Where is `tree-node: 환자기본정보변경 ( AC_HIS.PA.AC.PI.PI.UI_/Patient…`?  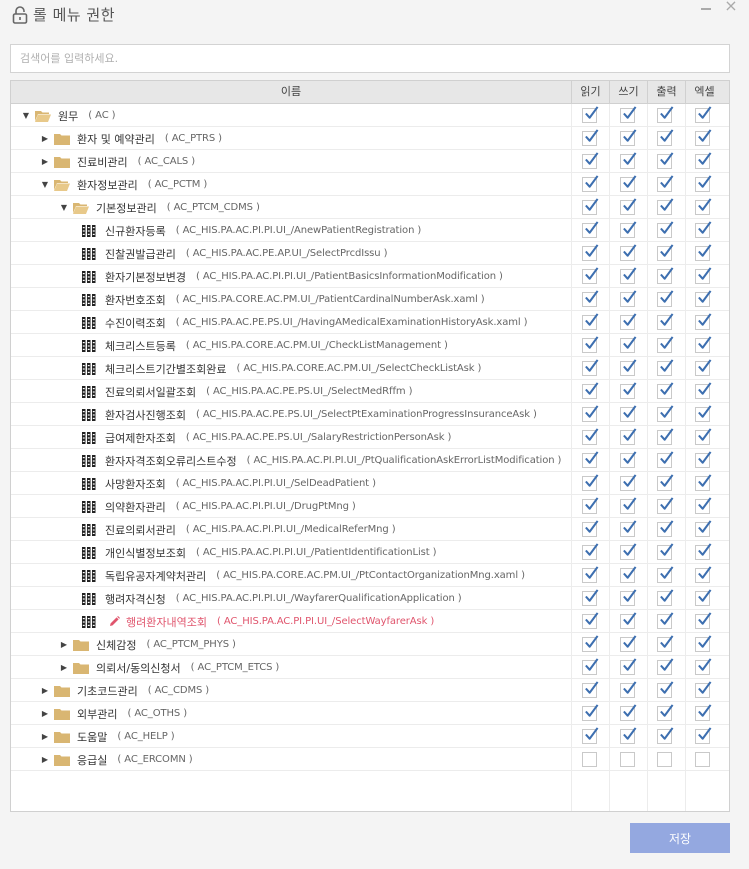 tree-node: 환자기본정보변경 ( AC_HIS.PA.AC.PI.PI.UI_/Patient… is located at coordinates (290, 276).